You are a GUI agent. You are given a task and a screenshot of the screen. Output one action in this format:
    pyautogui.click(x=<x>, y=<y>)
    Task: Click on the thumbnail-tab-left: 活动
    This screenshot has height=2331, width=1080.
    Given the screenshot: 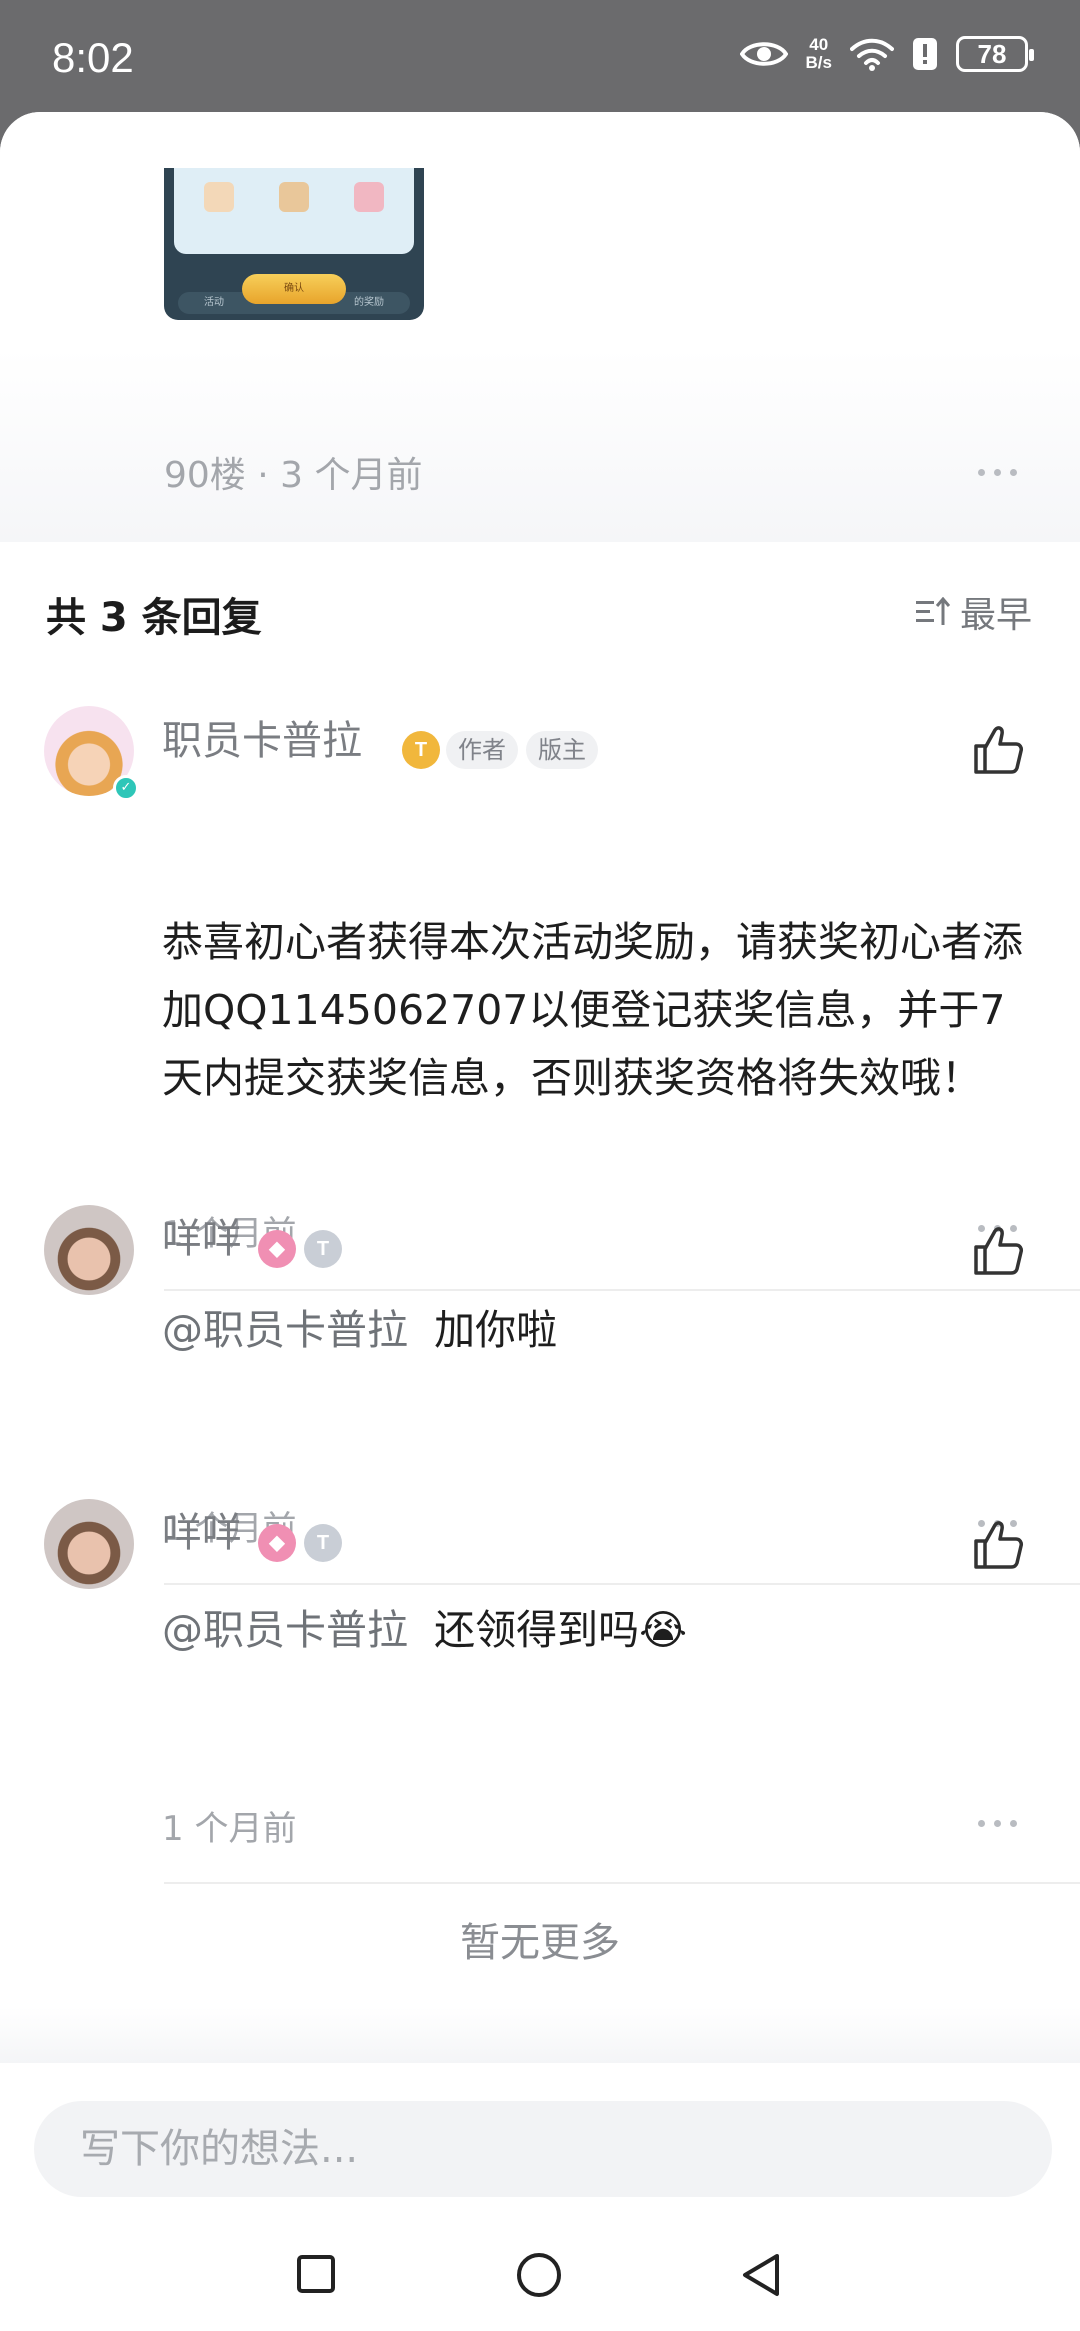 What is the action you would take?
    pyautogui.click(x=214, y=302)
    